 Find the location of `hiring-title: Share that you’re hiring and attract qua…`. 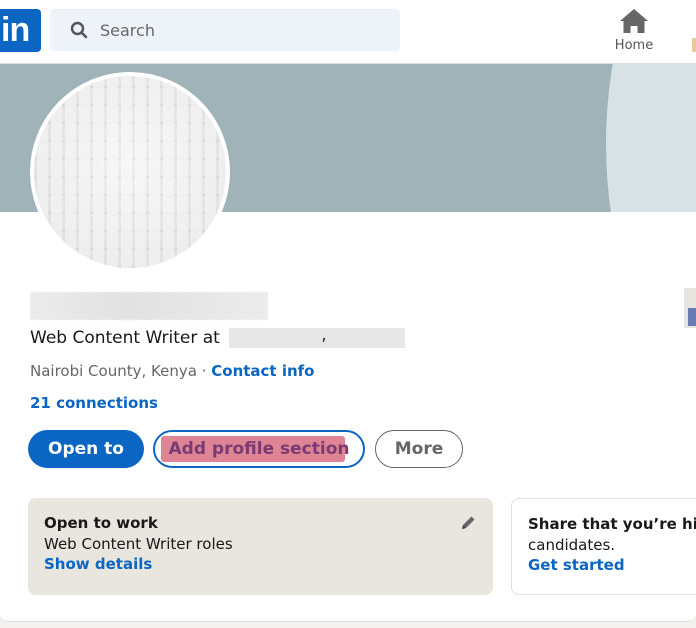

hiring-title: Share that you’re hiring and attract qua… is located at coordinates (612, 524).